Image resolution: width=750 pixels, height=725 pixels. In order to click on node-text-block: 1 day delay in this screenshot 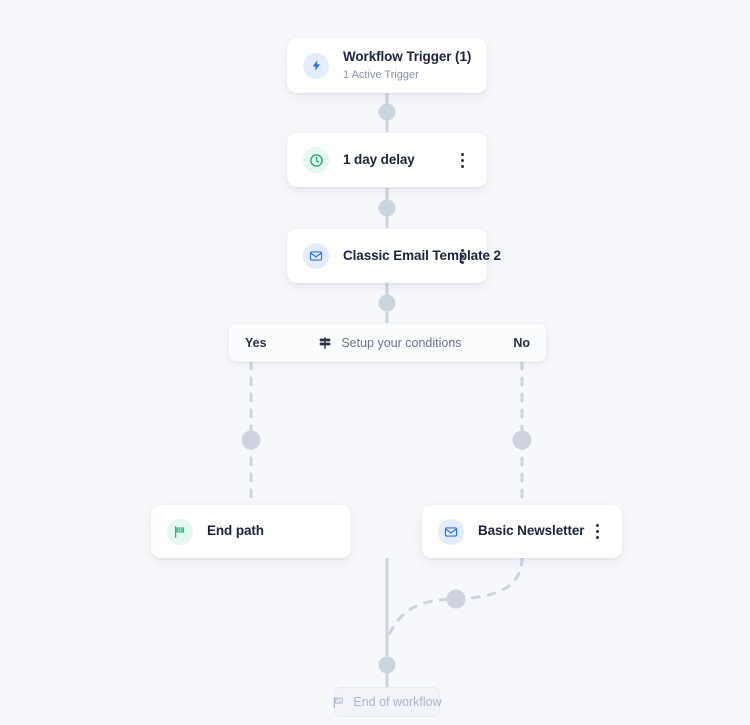, I will do `click(398, 160)`.